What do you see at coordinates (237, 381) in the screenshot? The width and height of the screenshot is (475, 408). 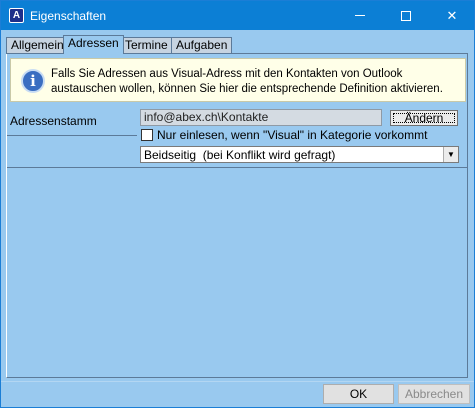 I see `footer-divider` at bounding box center [237, 381].